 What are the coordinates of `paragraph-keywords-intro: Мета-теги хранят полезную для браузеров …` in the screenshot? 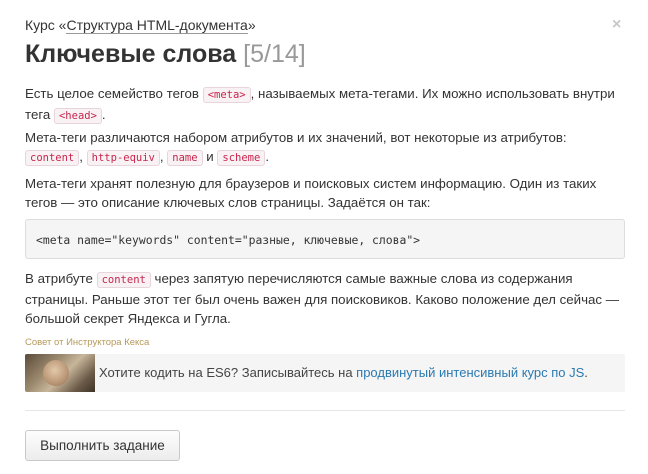 It's located at (311, 193).